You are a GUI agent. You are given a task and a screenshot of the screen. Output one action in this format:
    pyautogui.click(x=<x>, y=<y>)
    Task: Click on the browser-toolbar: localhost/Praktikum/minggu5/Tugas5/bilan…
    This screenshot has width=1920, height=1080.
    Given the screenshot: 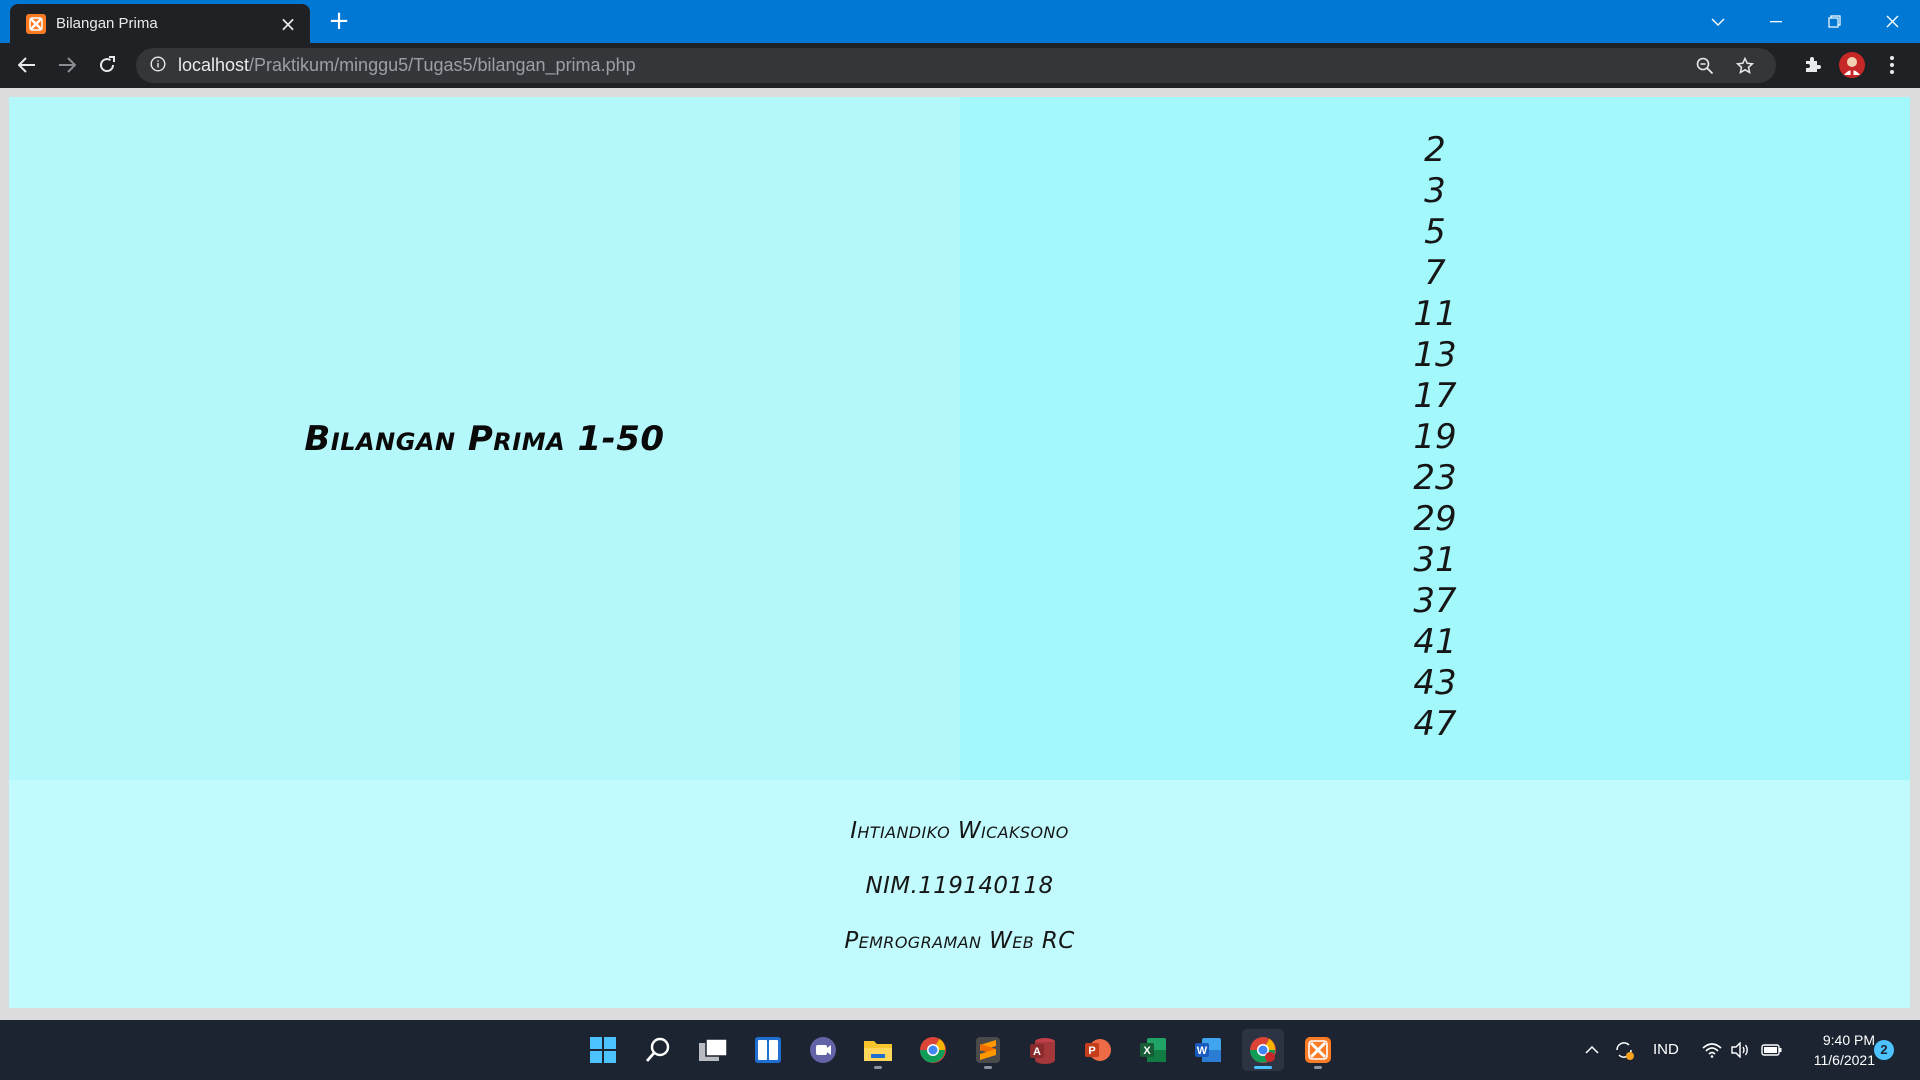 What is the action you would take?
    pyautogui.click(x=960, y=65)
    